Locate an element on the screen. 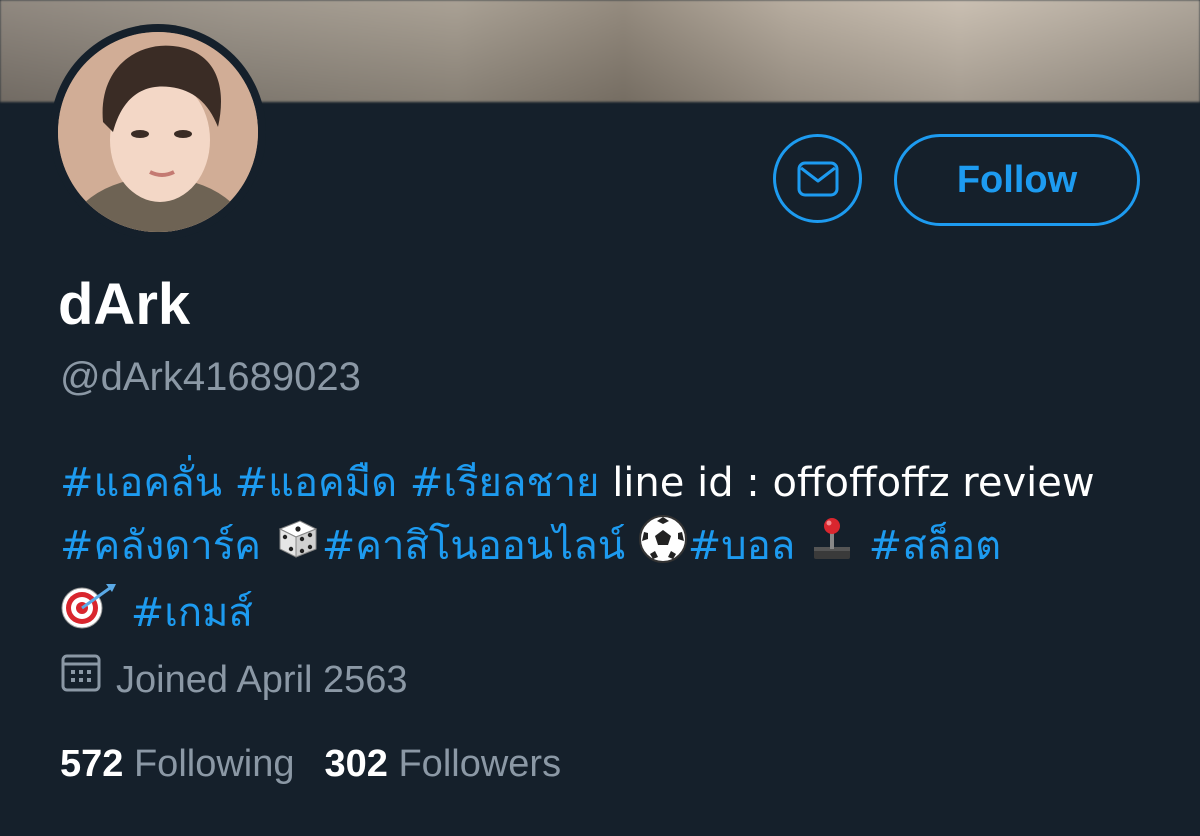 The image size is (1200, 836). hashtag-link: #เรียลชาย is located at coordinates (505, 483).